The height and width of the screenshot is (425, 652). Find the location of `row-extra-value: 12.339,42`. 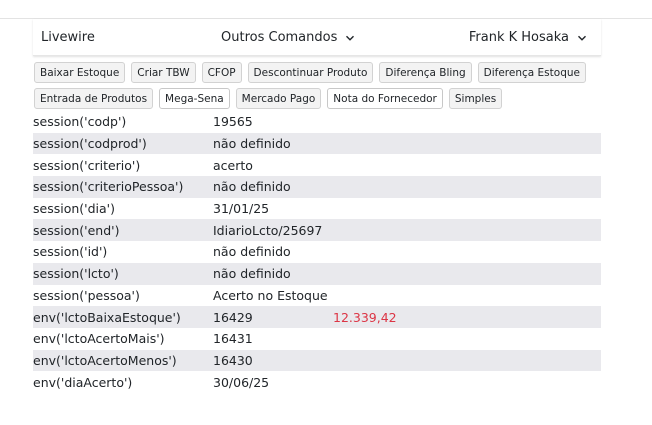

row-extra-value: 12.339,42 is located at coordinates (365, 317).